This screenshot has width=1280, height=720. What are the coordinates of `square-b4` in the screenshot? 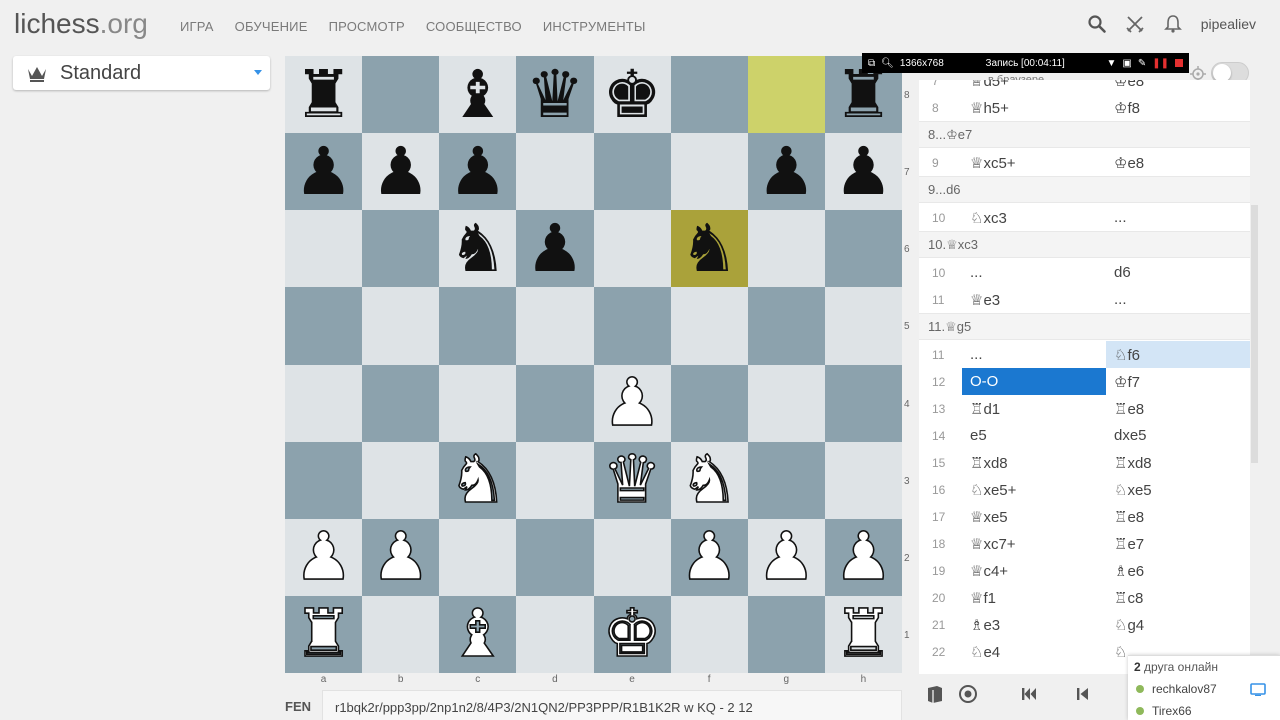 It's located at (401, 403).